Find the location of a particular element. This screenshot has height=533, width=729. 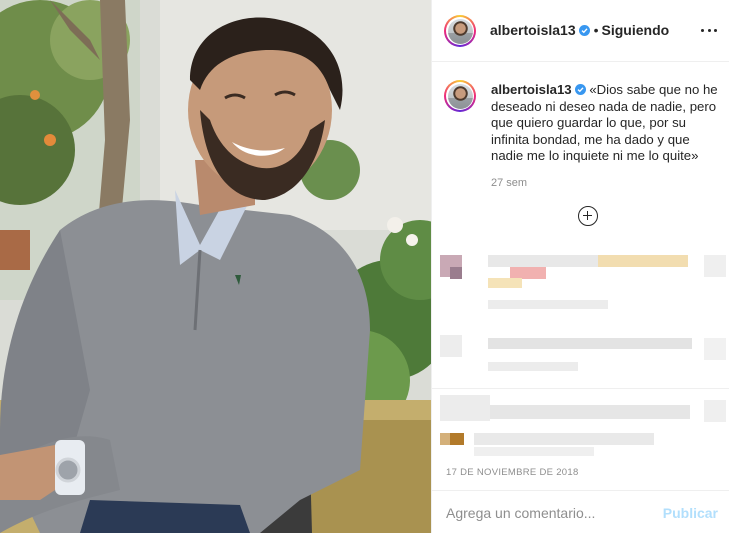

caption-time-ago: 27 sem is located at coordinates (509, 183).